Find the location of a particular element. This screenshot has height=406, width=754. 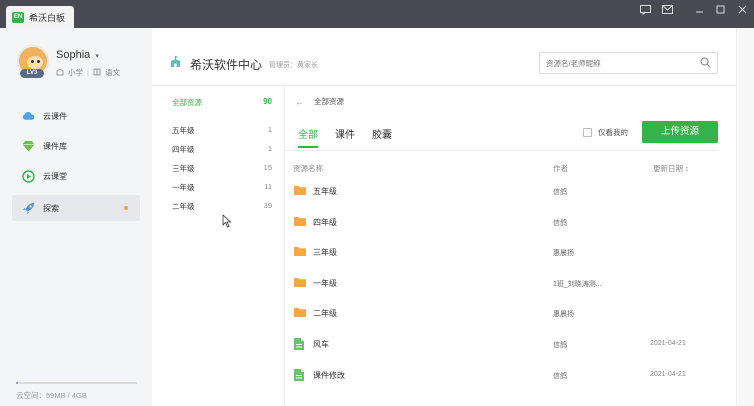

category-count: 90 is located at coordinates (267, 101).